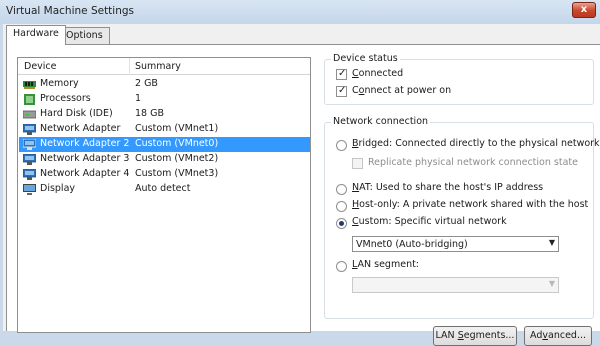 The image size is (600, 346). I want to click on tab-hardware-label: Hardware, so click(36, 33).